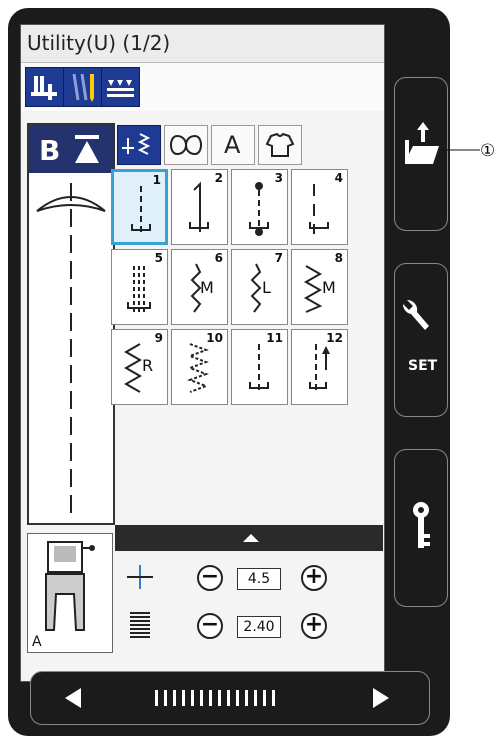  I want to click on letters-tab-label: A, so click(232, 145).